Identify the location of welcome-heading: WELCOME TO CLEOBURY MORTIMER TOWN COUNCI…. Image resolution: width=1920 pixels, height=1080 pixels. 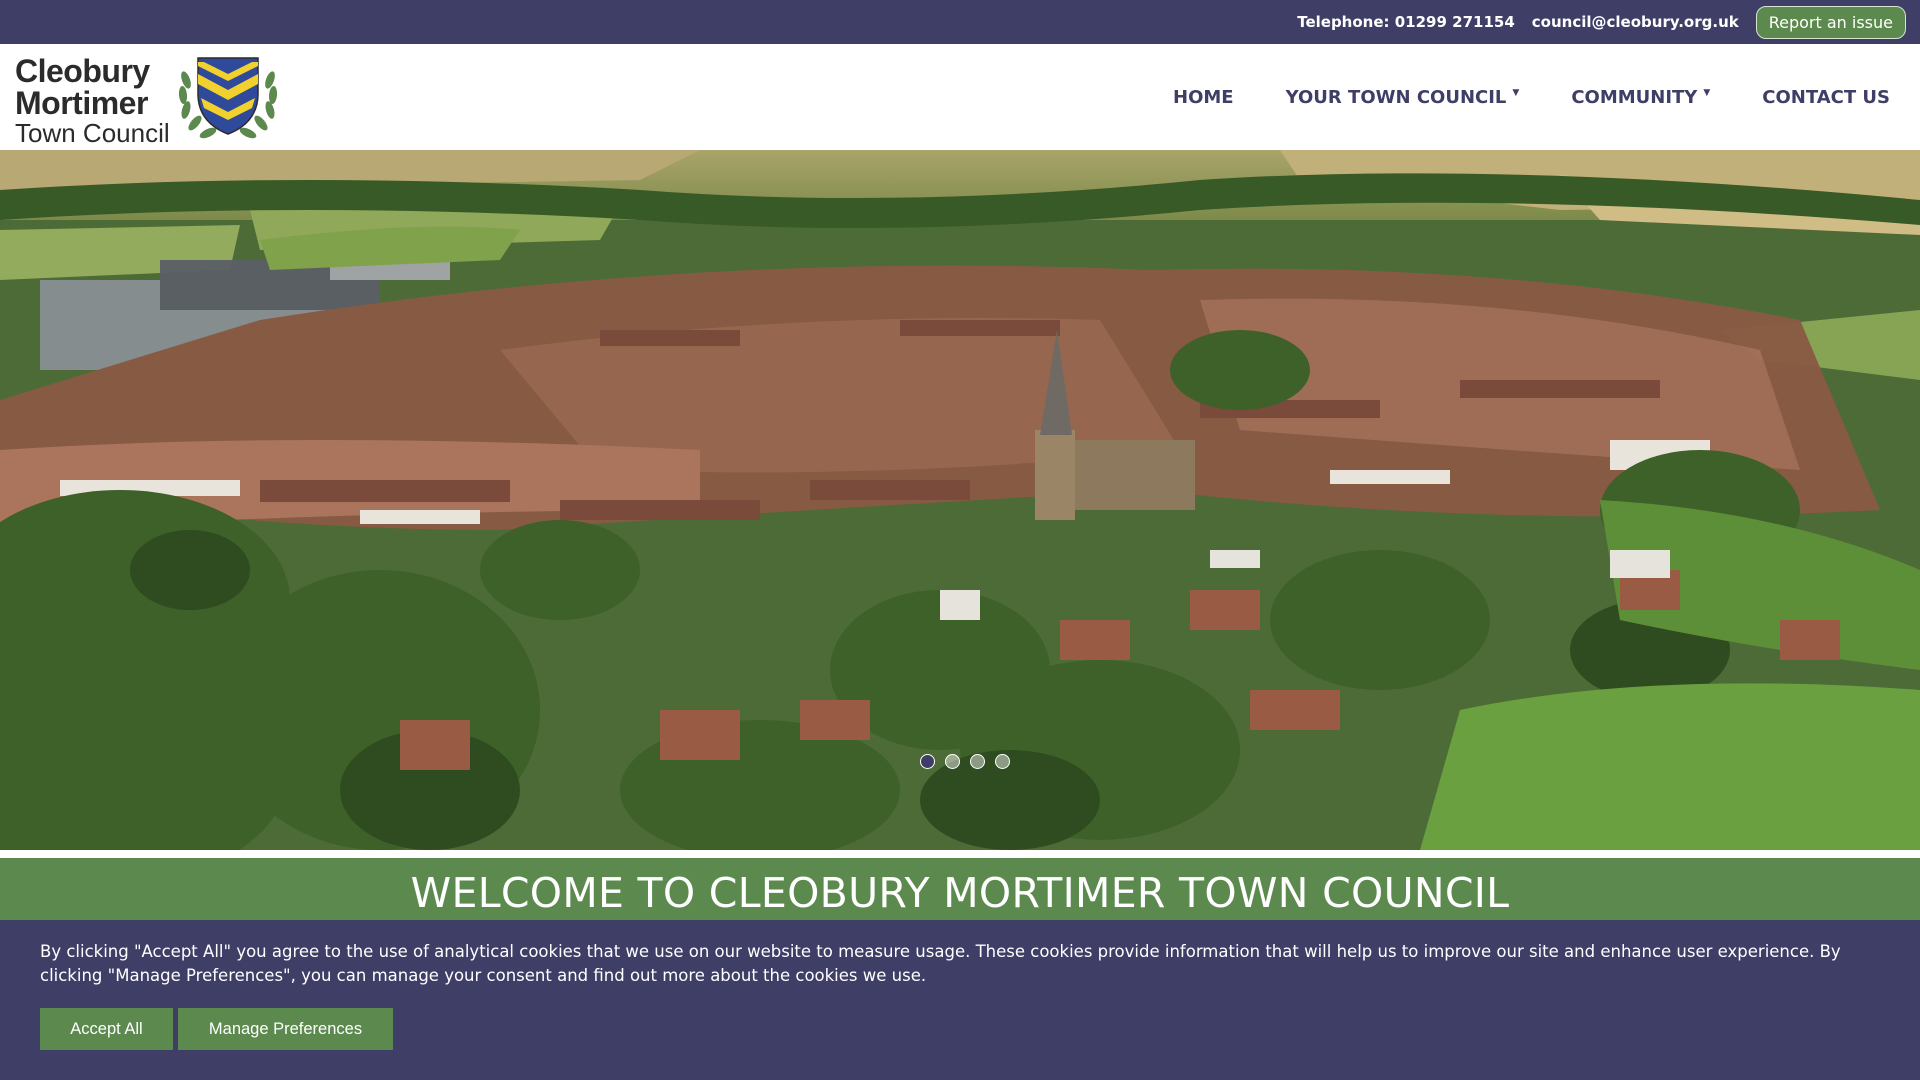
(960, 893).